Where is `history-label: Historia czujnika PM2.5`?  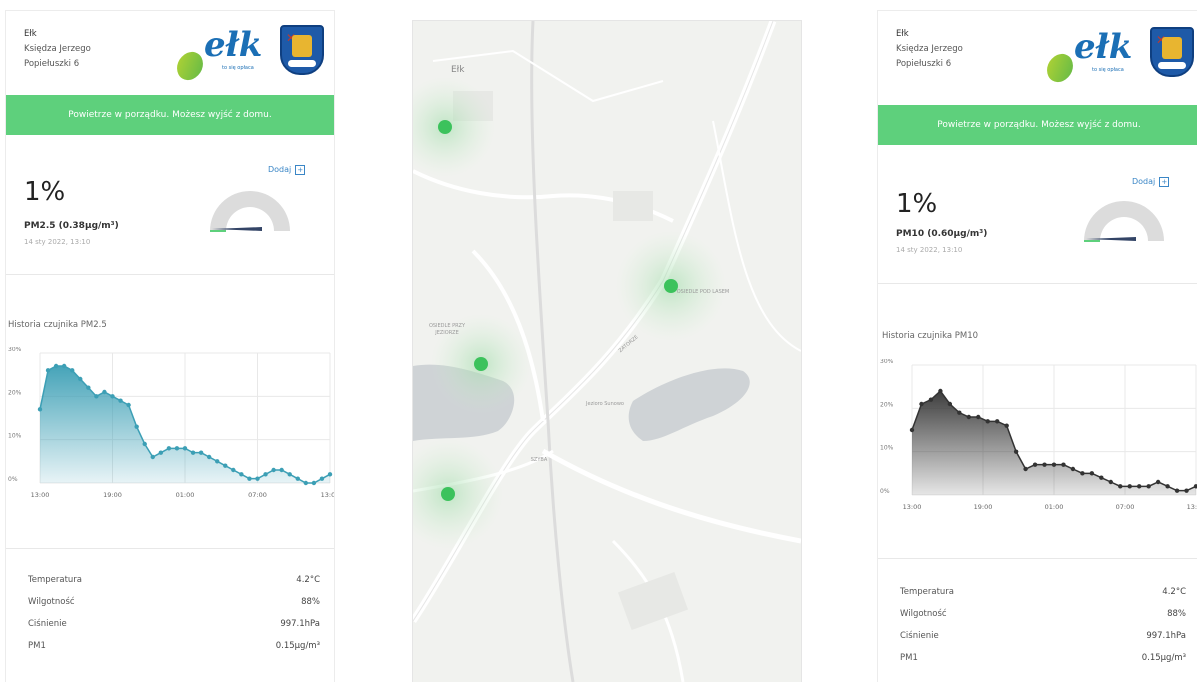 history-label: Historia czujnika PM2.5 is located at coordinates (57, 325).